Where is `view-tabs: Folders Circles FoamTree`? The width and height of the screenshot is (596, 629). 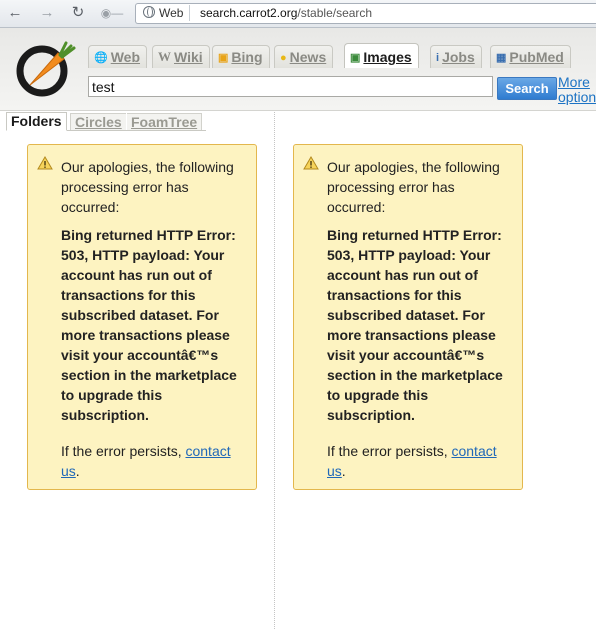 view-tabs: Folders Circles FoamTree is located at coordinates (106, 121).